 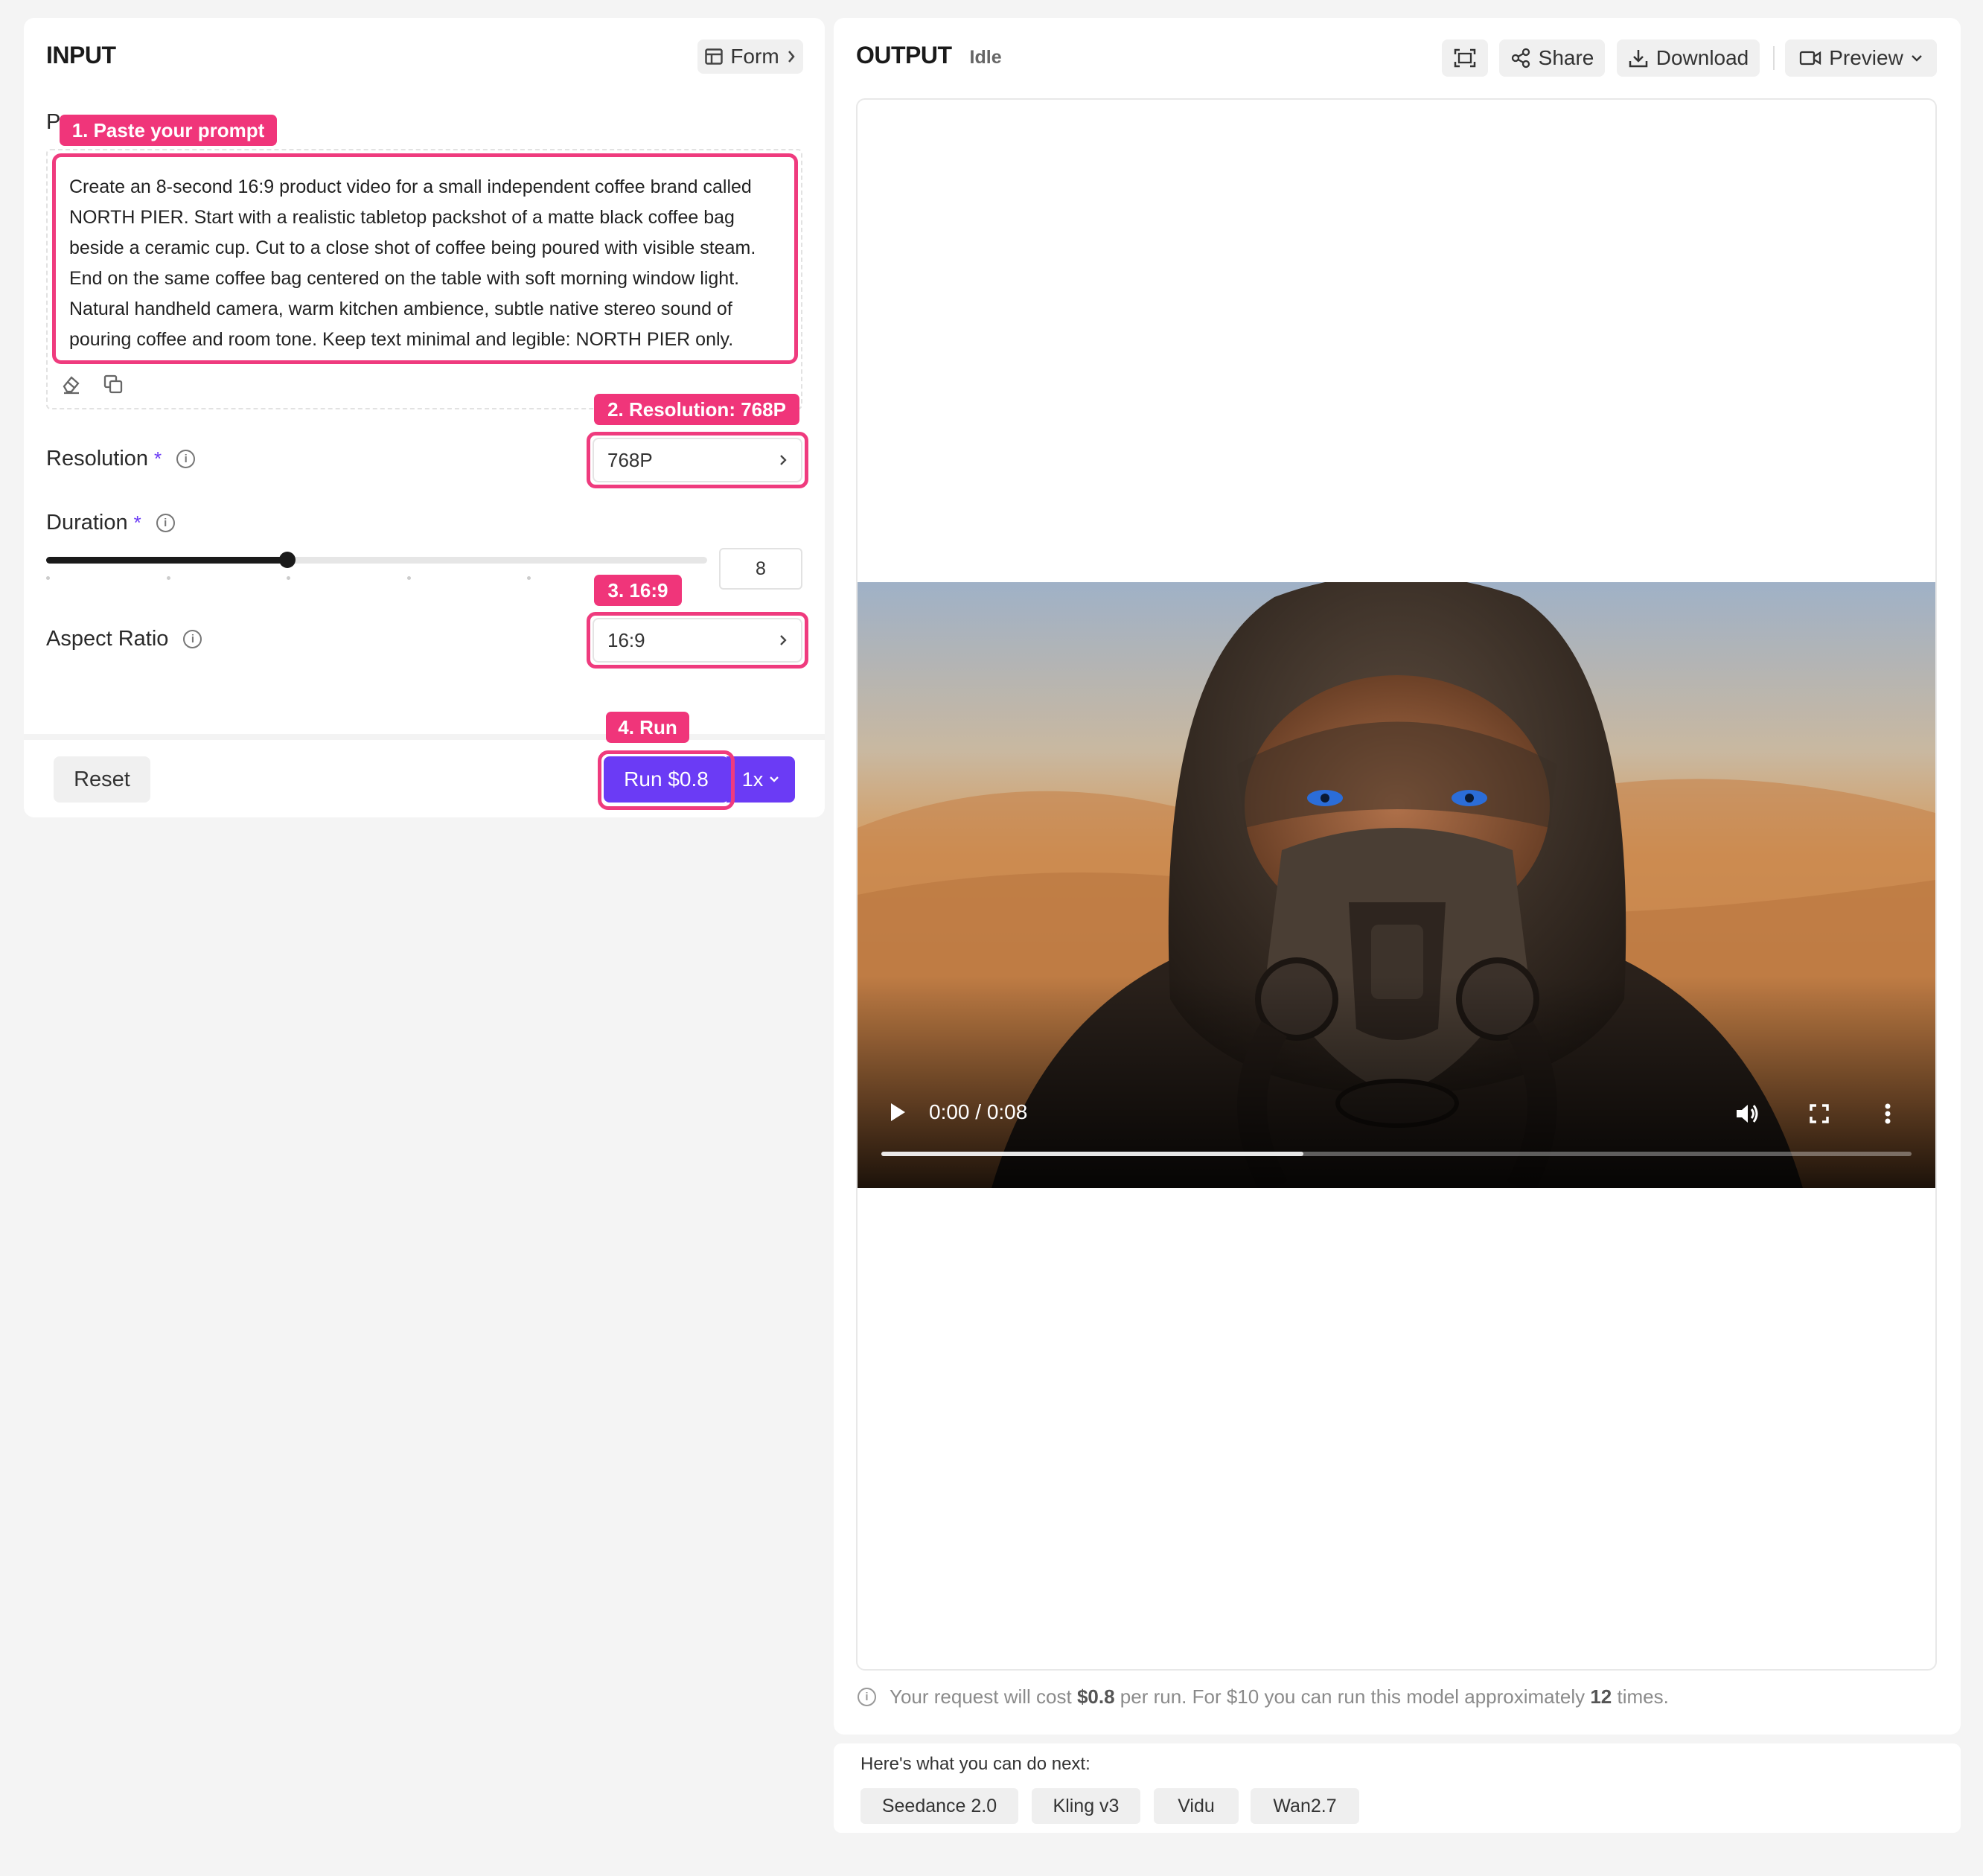 What do you see at coordinates (1640, 1697) in the screenshot?
I see `cost-suffix: times.` at bounding box center [1640, 1697].